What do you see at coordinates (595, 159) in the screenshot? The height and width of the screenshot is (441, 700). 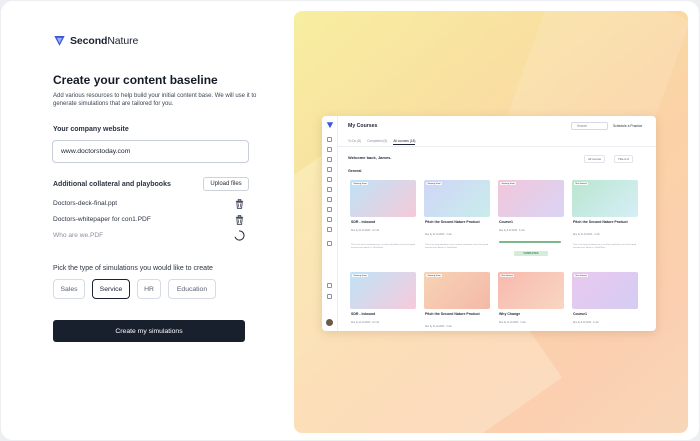 I see `preview-filter: All course` at bounding box center [595, 159].